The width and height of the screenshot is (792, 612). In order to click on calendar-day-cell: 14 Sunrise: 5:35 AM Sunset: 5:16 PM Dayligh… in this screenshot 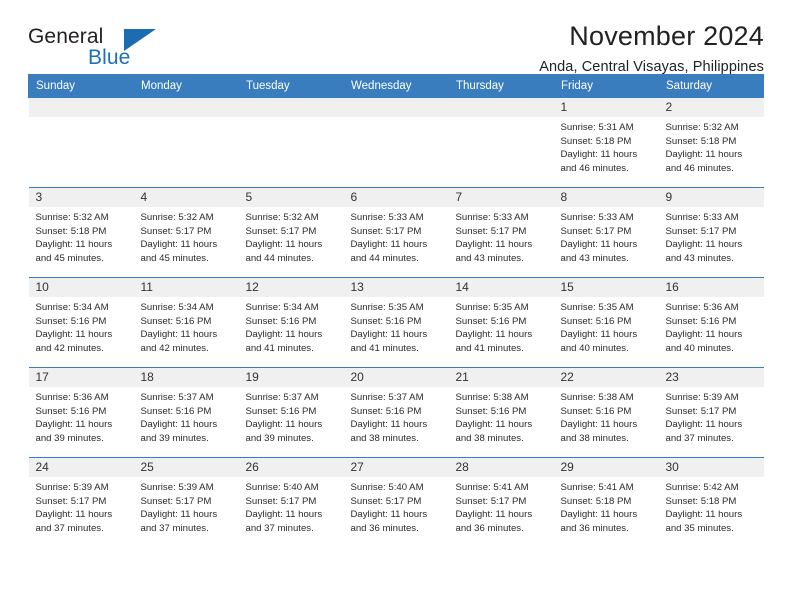, I will do `click(501, 322)`.